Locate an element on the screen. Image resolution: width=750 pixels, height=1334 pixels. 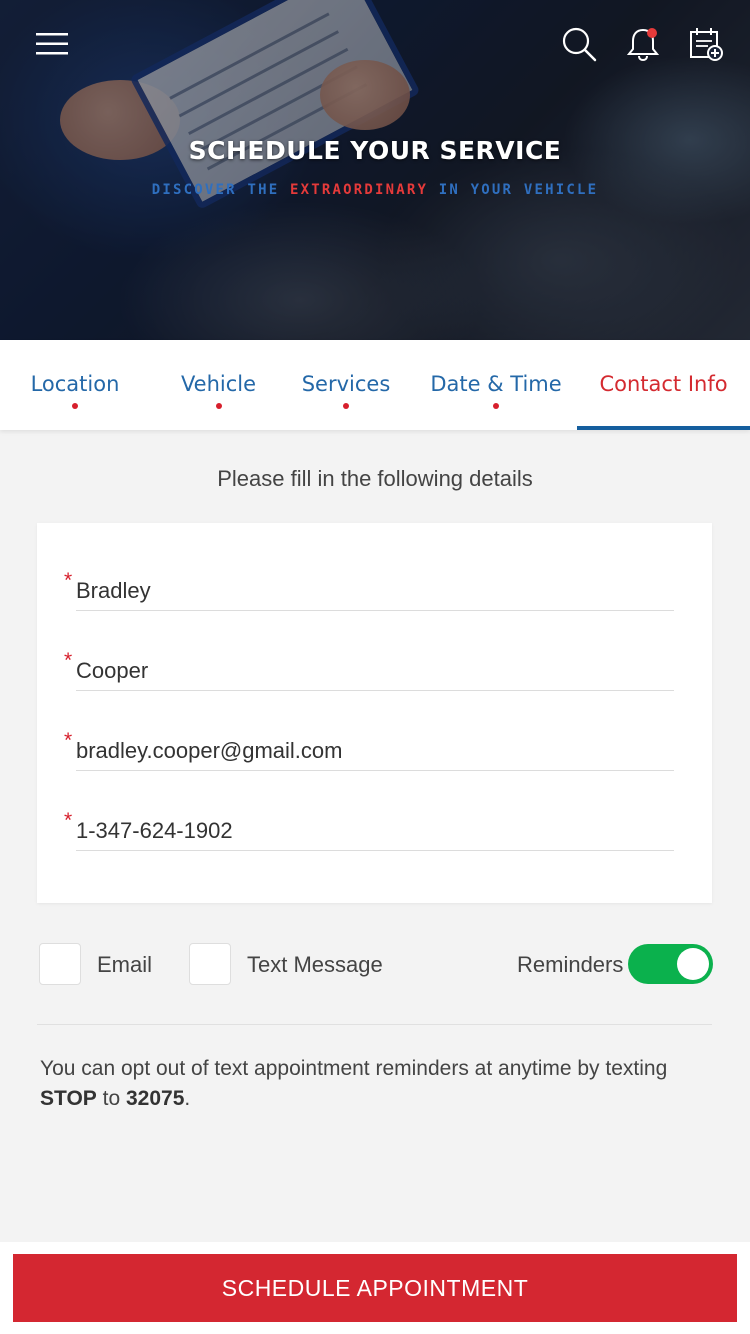
divider is located at coordinates (374, 1024).